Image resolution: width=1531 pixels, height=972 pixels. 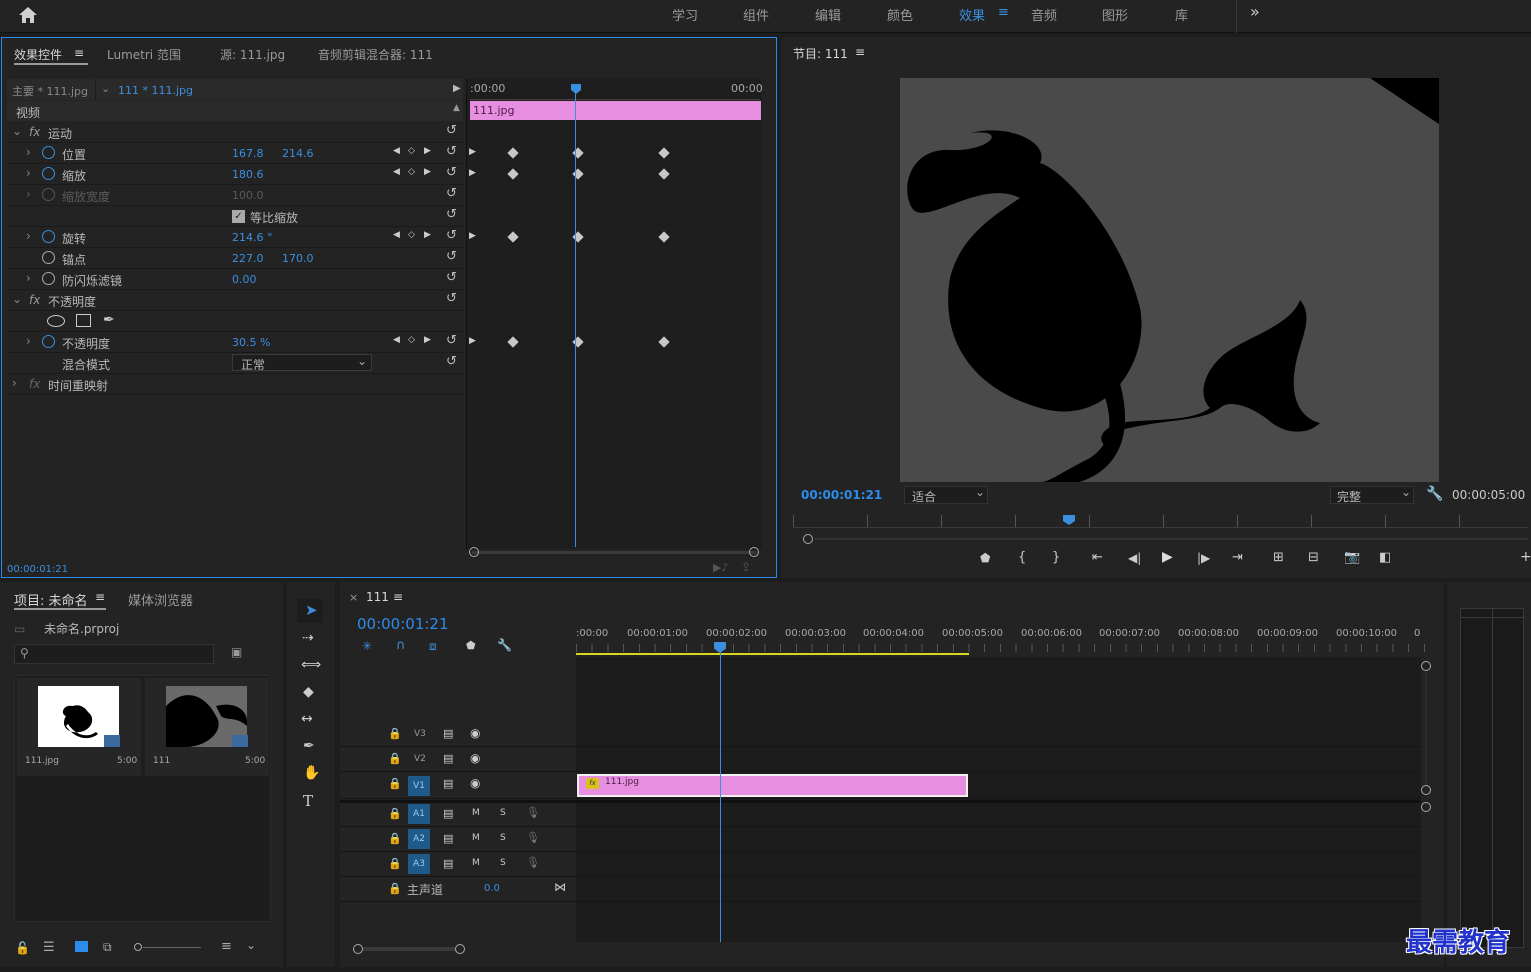 What do you see at coordinates (820, 53) in the screenshot?
I see `program-title: 节目: 111` at bounding box center [820, 53].